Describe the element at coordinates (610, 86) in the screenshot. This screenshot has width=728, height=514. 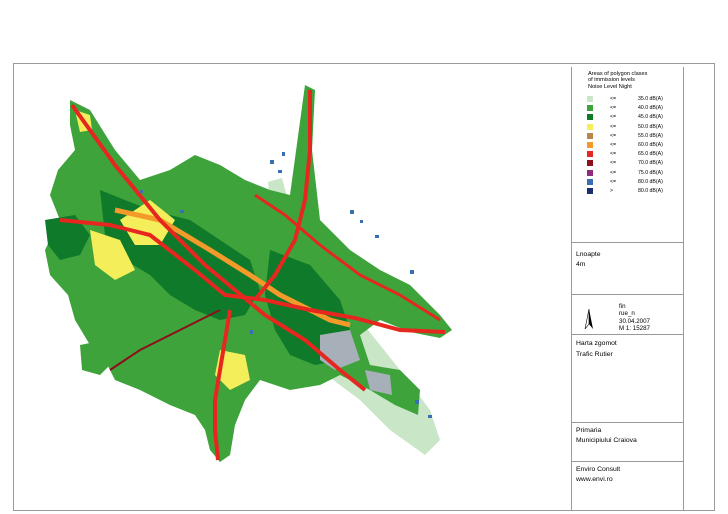
I see `legend-title-line-3: Noise Level Night` at that location.